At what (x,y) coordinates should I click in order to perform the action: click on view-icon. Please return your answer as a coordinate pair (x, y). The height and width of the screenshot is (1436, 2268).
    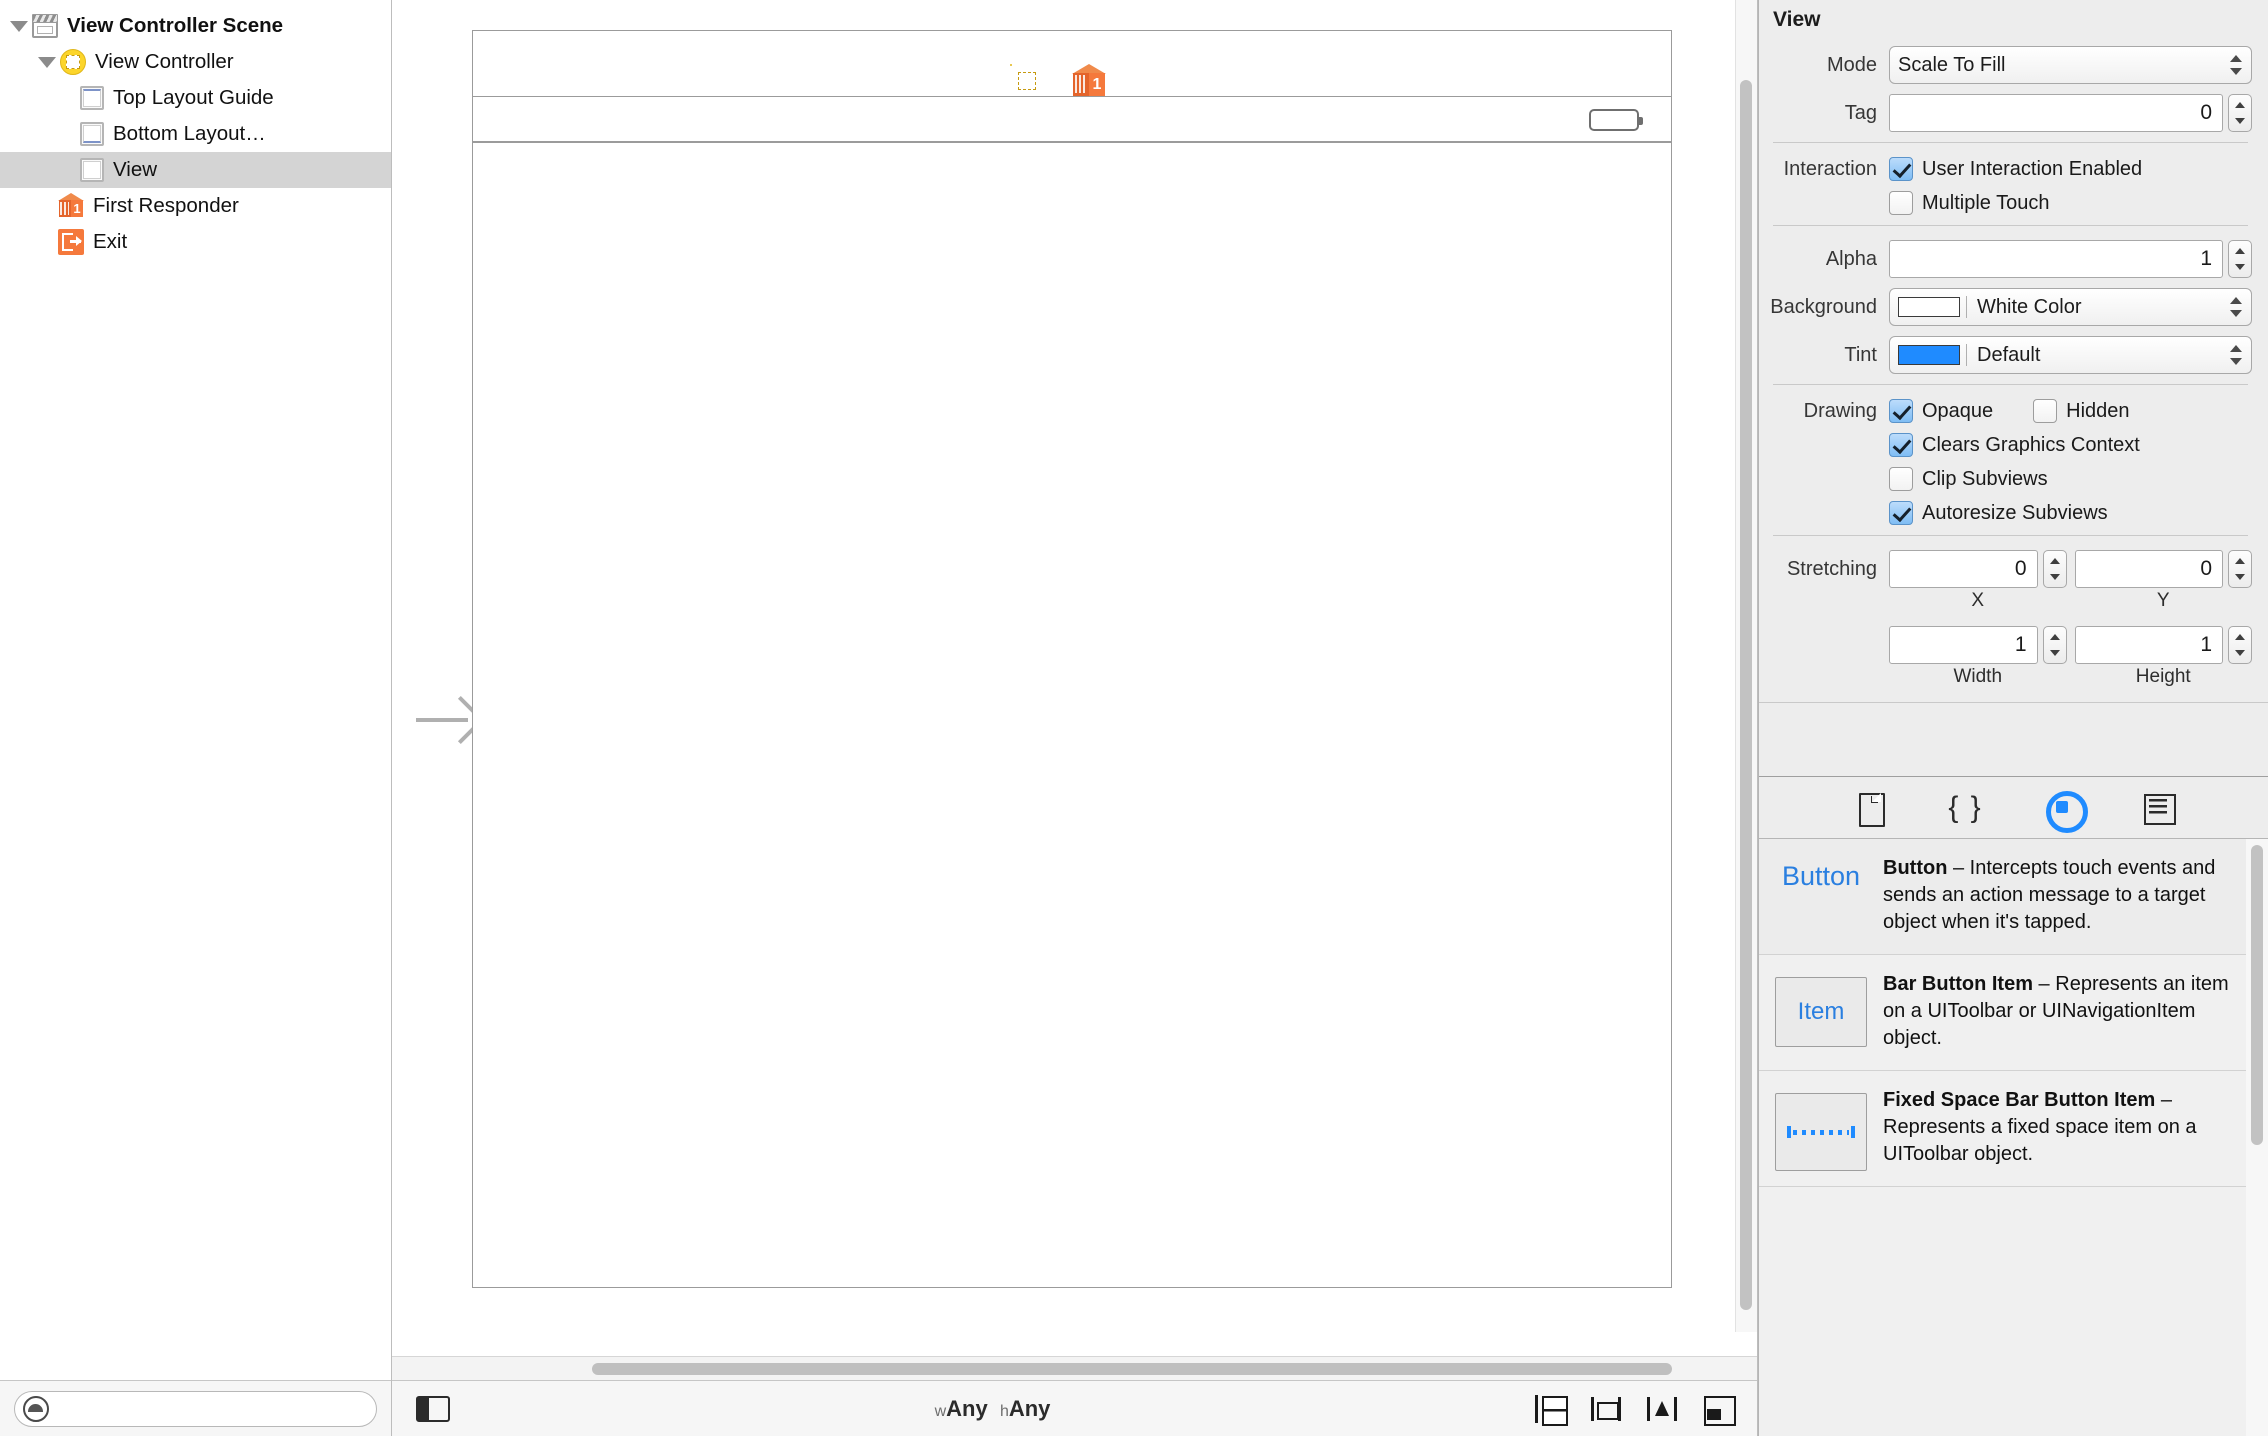
    Looking at the image, I should click on (92, 170).